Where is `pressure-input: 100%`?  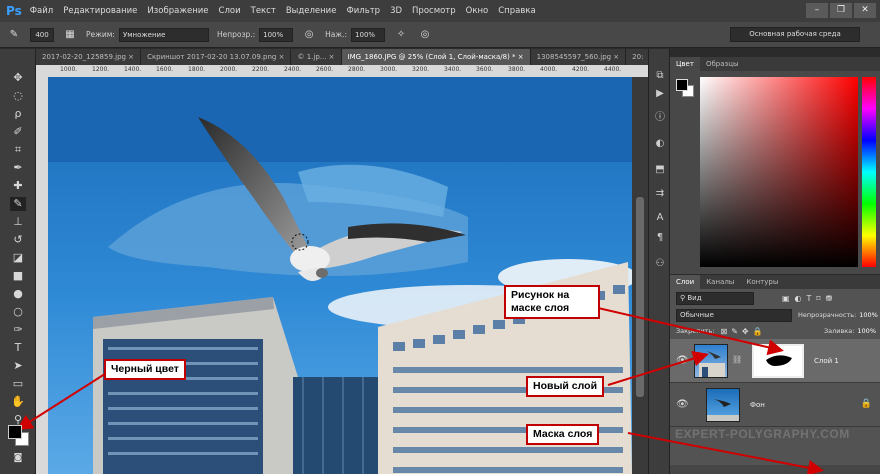
pressure-input: 100% is located at coordinates (368, 34).